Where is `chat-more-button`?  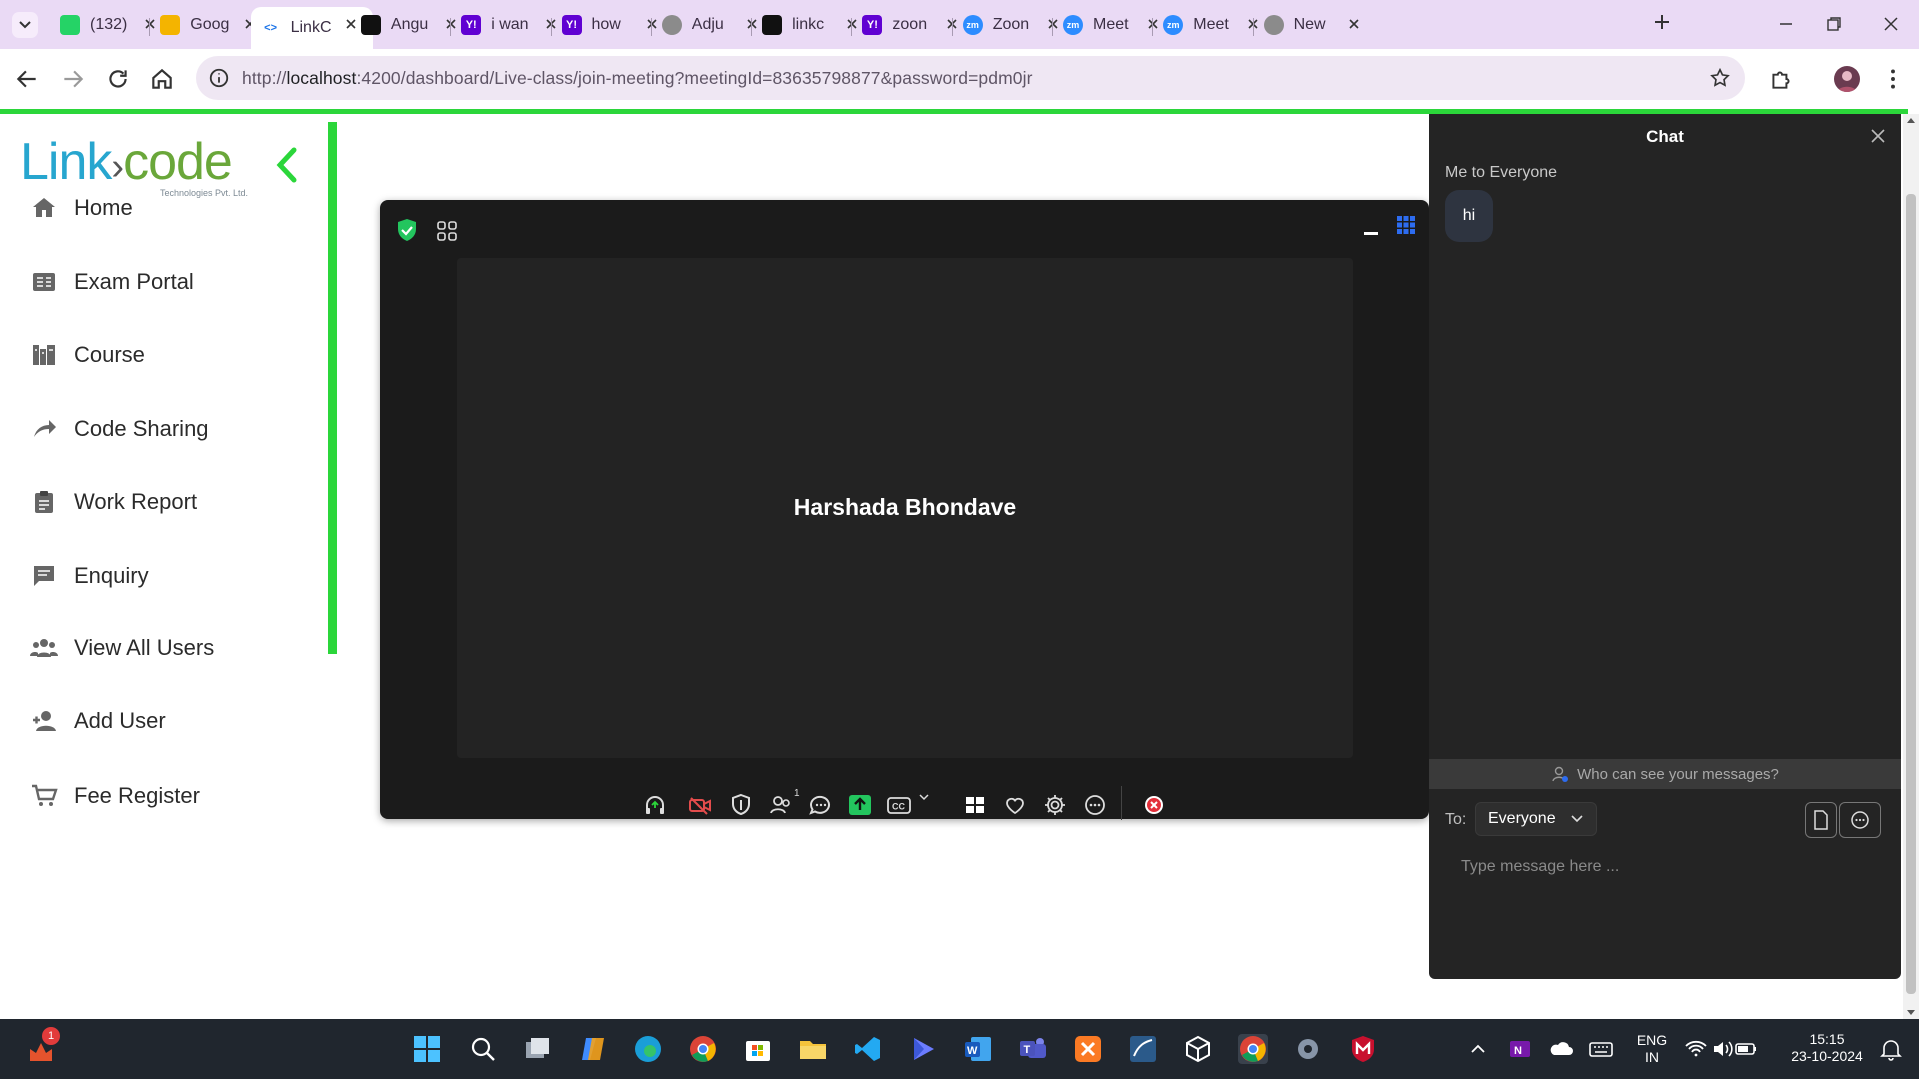
chat-more-button is located at coordinates (1860, 820).